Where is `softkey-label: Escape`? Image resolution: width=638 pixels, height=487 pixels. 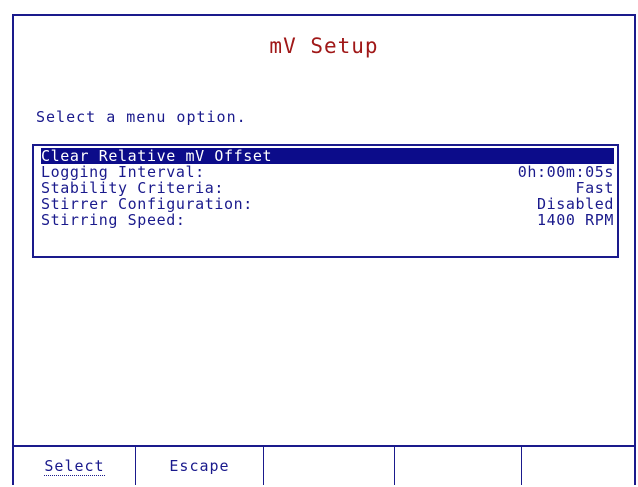
softkey-label: Escape is located at coordinates (199, 466).